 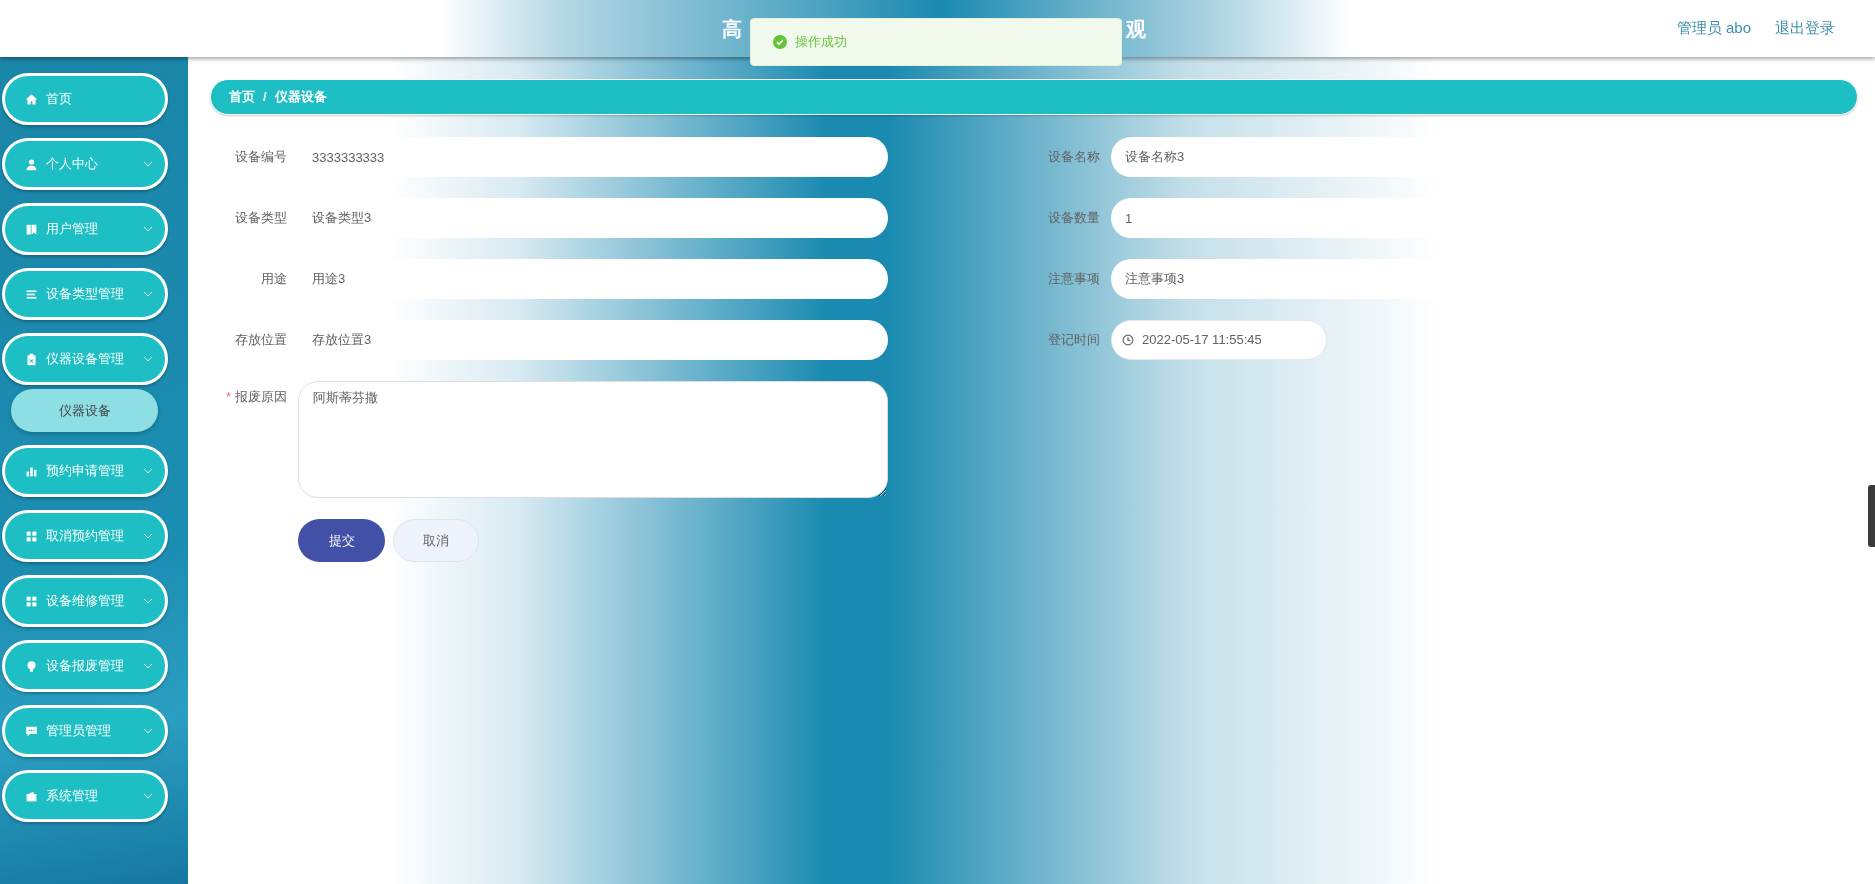 I want to click on submenu-item: 仪器设备, so click(x=84, y=410).